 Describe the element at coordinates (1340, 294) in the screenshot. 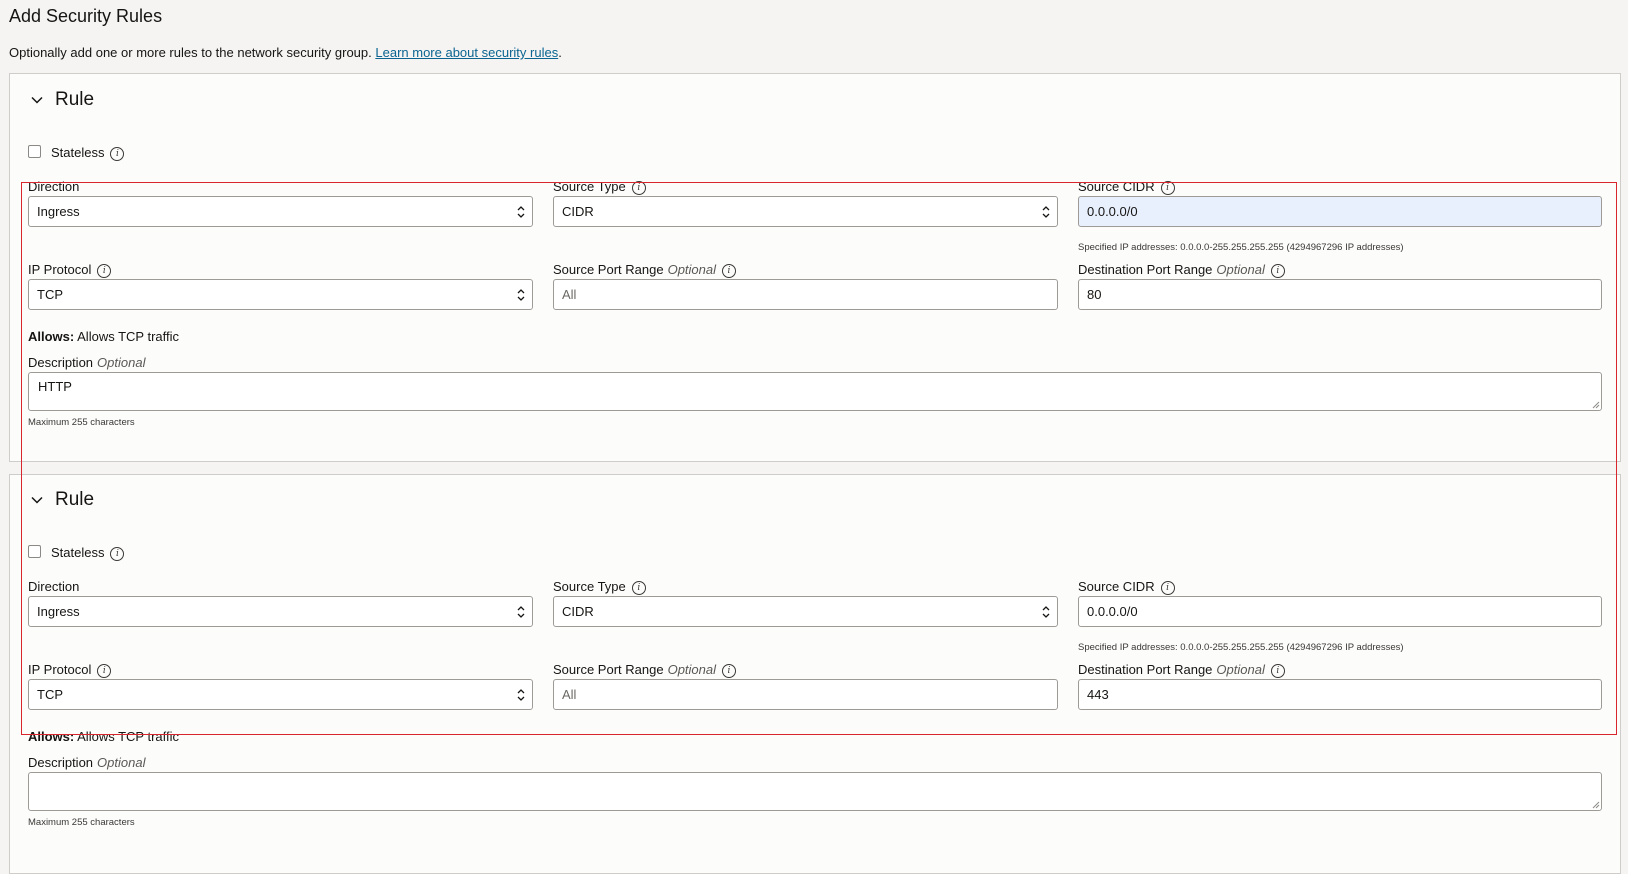

I see `destination-port-range-input: 80` at that location.